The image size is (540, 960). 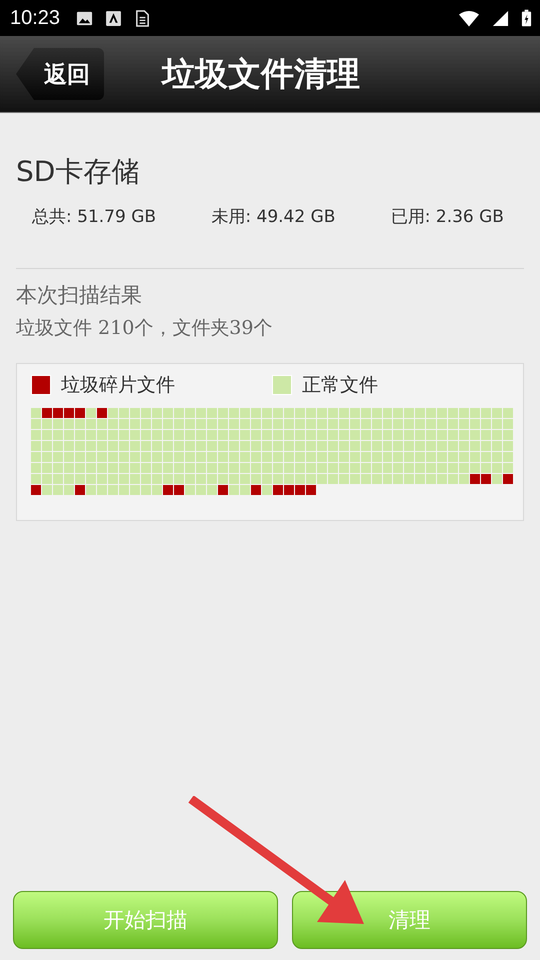 What do you see at coordinates (340, 385) in the screenshot?
I see `legend-label: 正常文件` at bounding box center [340, 385].